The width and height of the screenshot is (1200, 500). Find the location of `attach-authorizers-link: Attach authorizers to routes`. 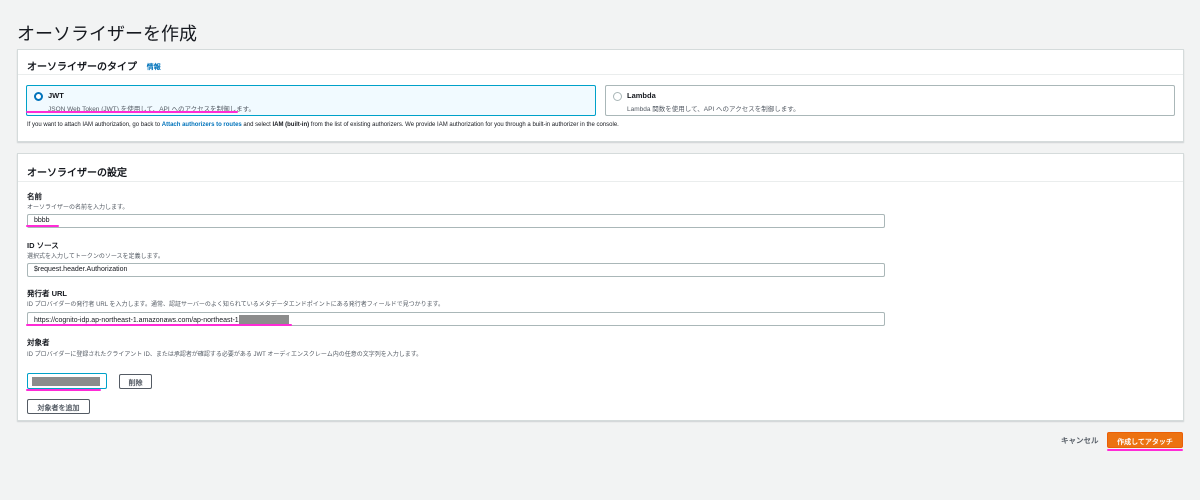

attach-authorizers-link: Attach authorizers to routes is located at coordinates (202, 125).